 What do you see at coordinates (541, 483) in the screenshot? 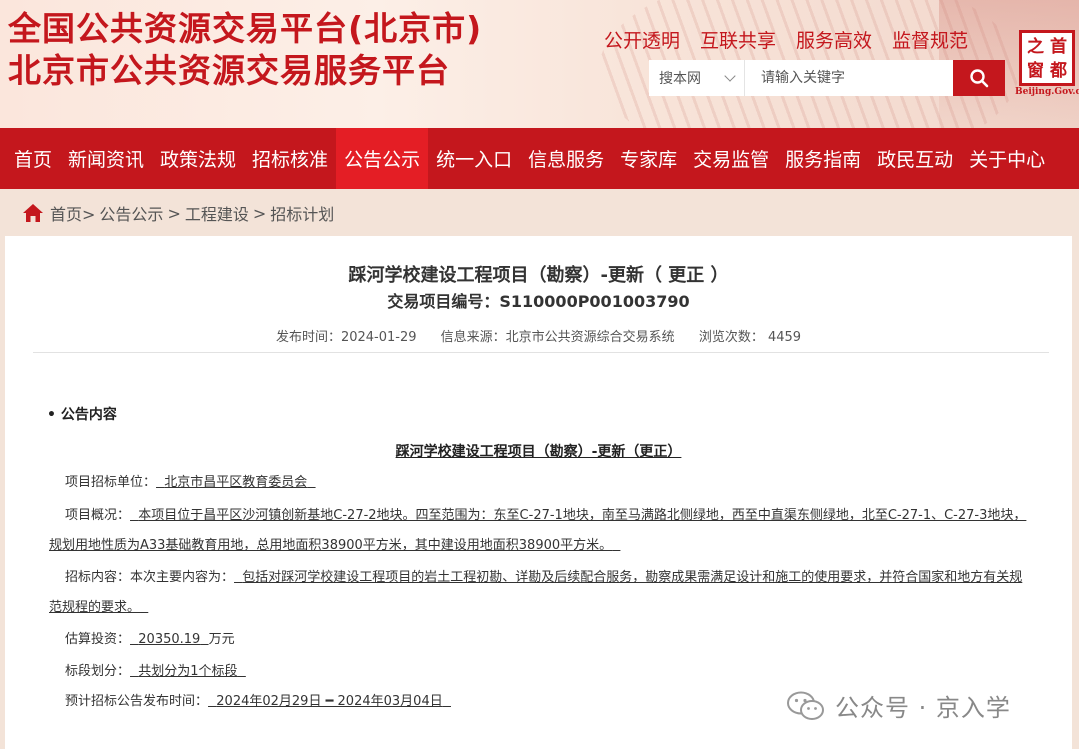
I see `field-bid-unit: 项目招标单位： 北京市昌平区教育委员会` at bounding box center [541, 483].